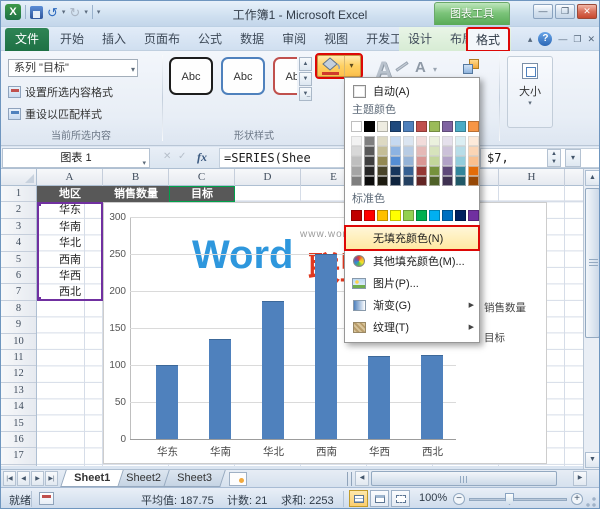 This screenshot has height=509, width=600. Describe the element at coordinates (433, 498) in the screenshot. I see `zoom-level: 100%` at that location.